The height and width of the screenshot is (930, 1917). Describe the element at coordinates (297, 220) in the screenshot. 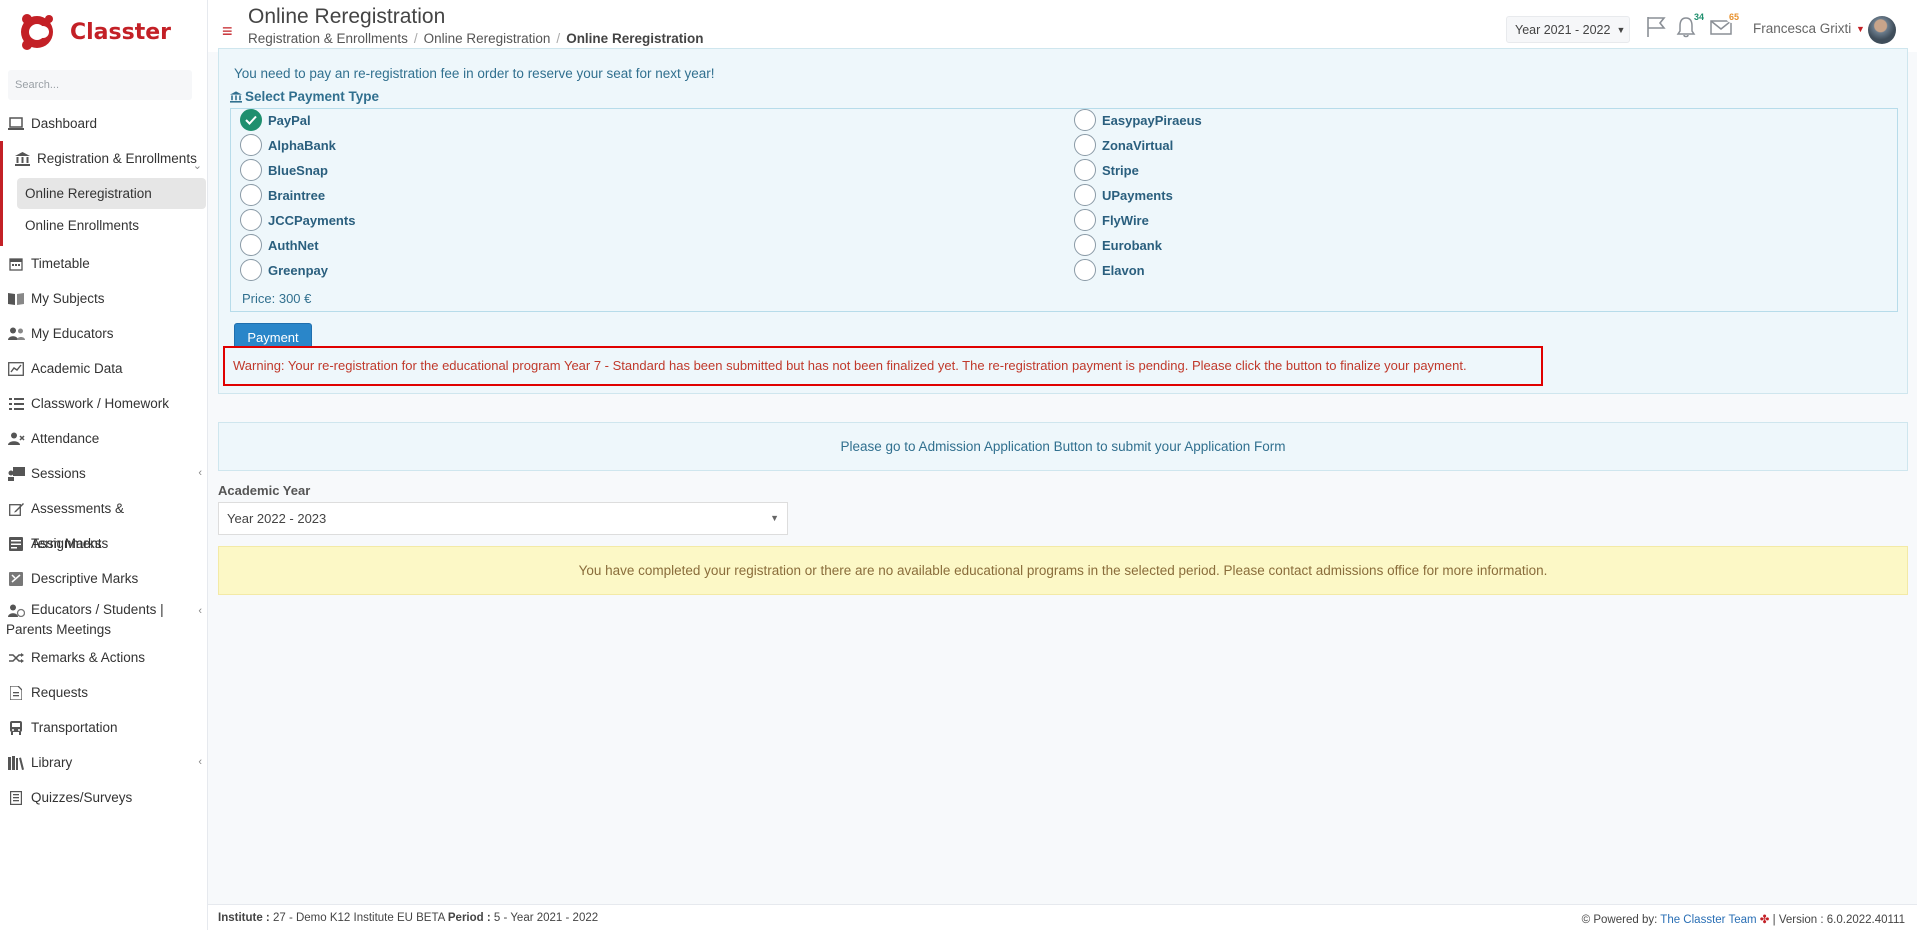

I see `payment-option-jccpayments: JCCPayments` at that location.